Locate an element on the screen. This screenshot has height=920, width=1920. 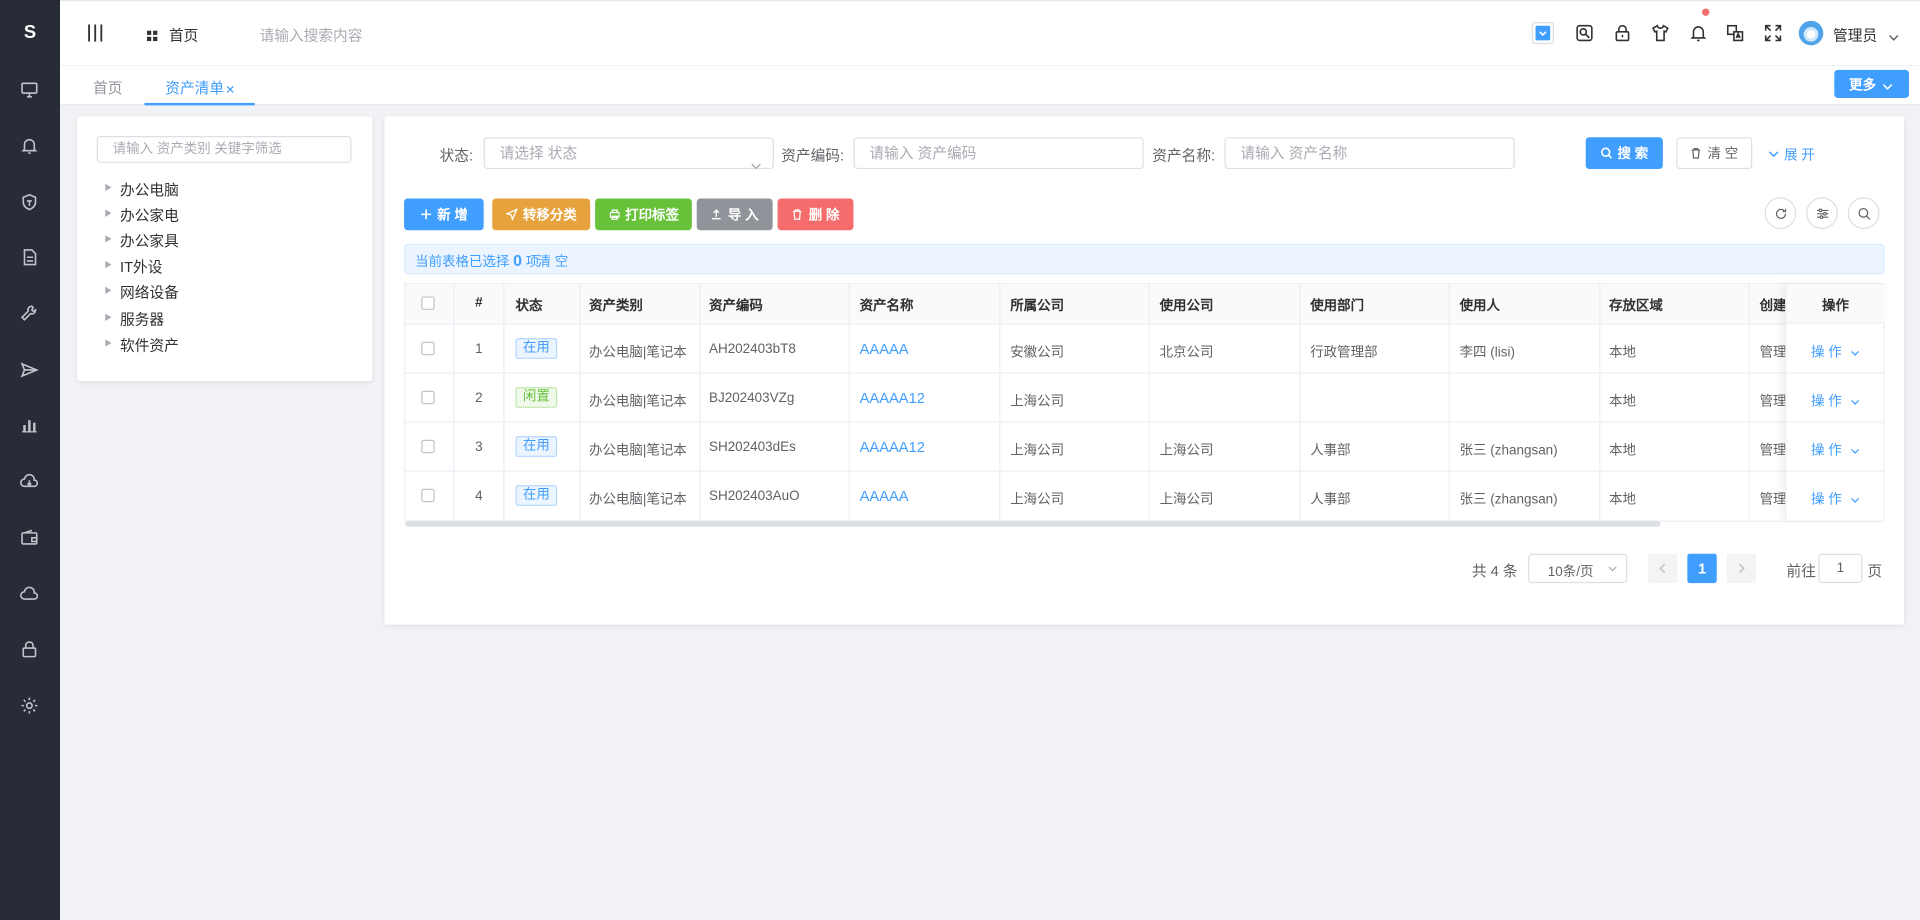
header-operation: 操作 is located at coordinates (1835, 306).